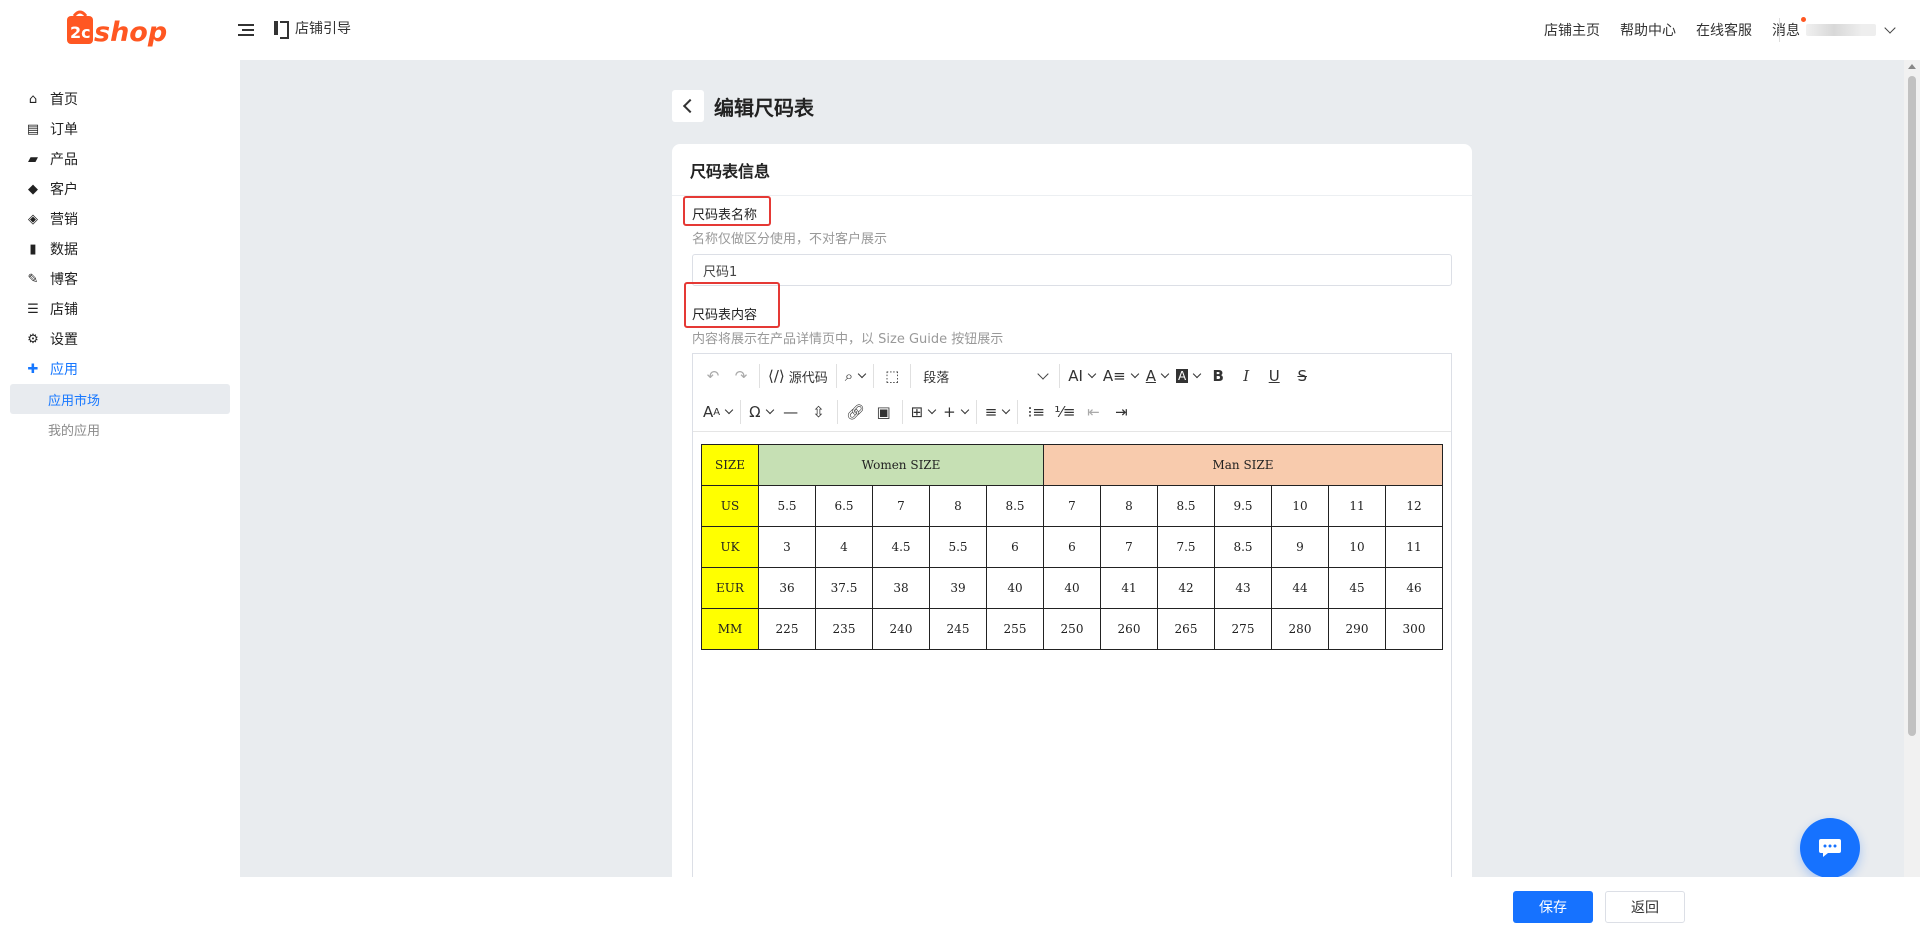 This screenshot has height=937, width=1920. What do you see at coordinates (120, 249) in the screenshot?
I see `sidebar-item-data: ▮ 数据` at bounding box center [120, 249].